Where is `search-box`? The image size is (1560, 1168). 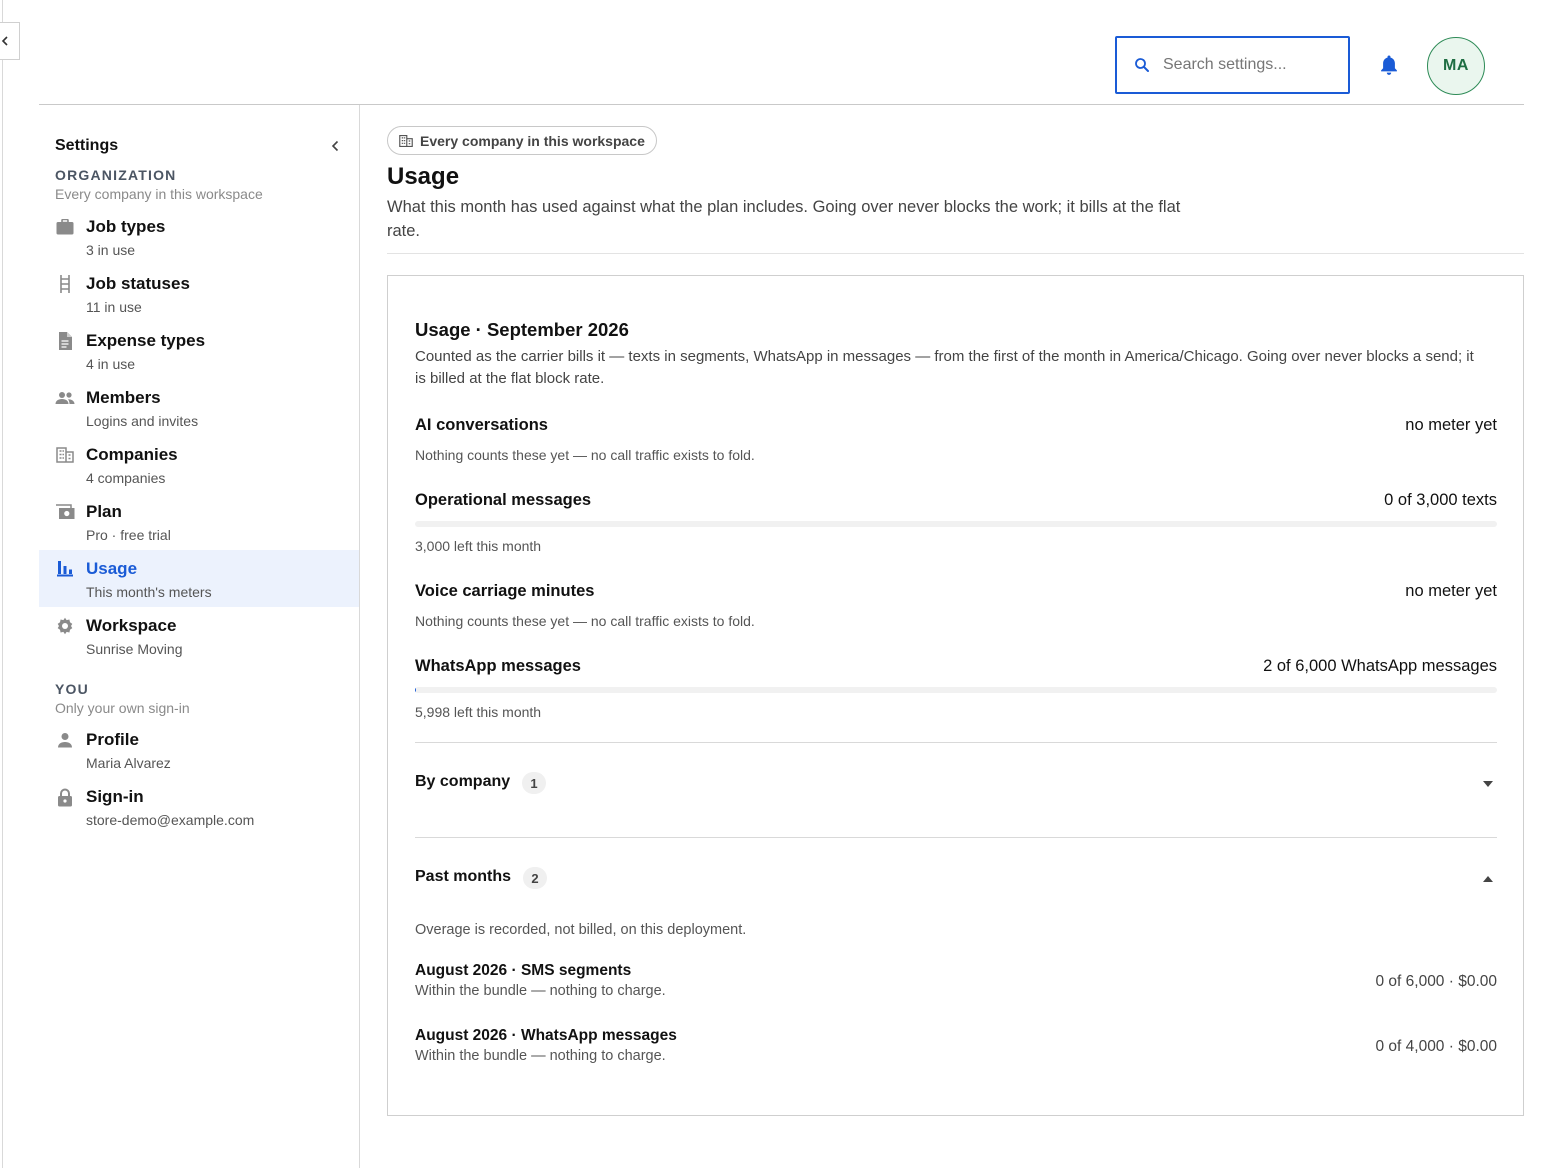 search-box is located at coordinates (1232, 65).